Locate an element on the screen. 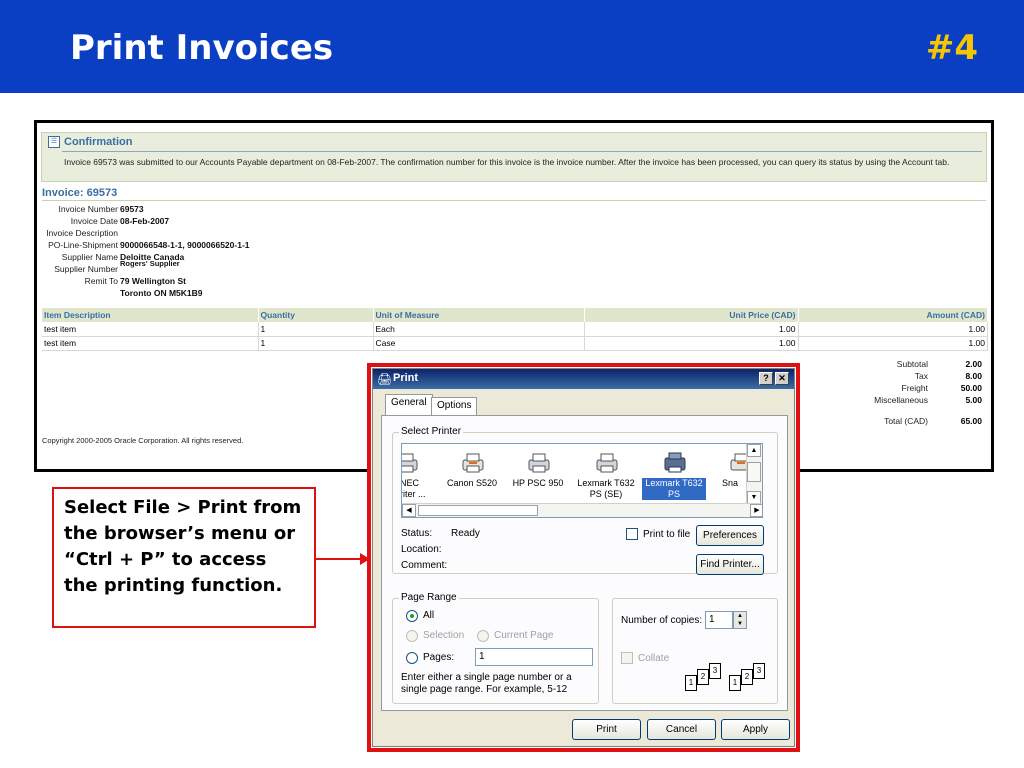 The width and height of the screenshot is (1024, 768). total-label: Subtotal is located at coordinates (912, 364).